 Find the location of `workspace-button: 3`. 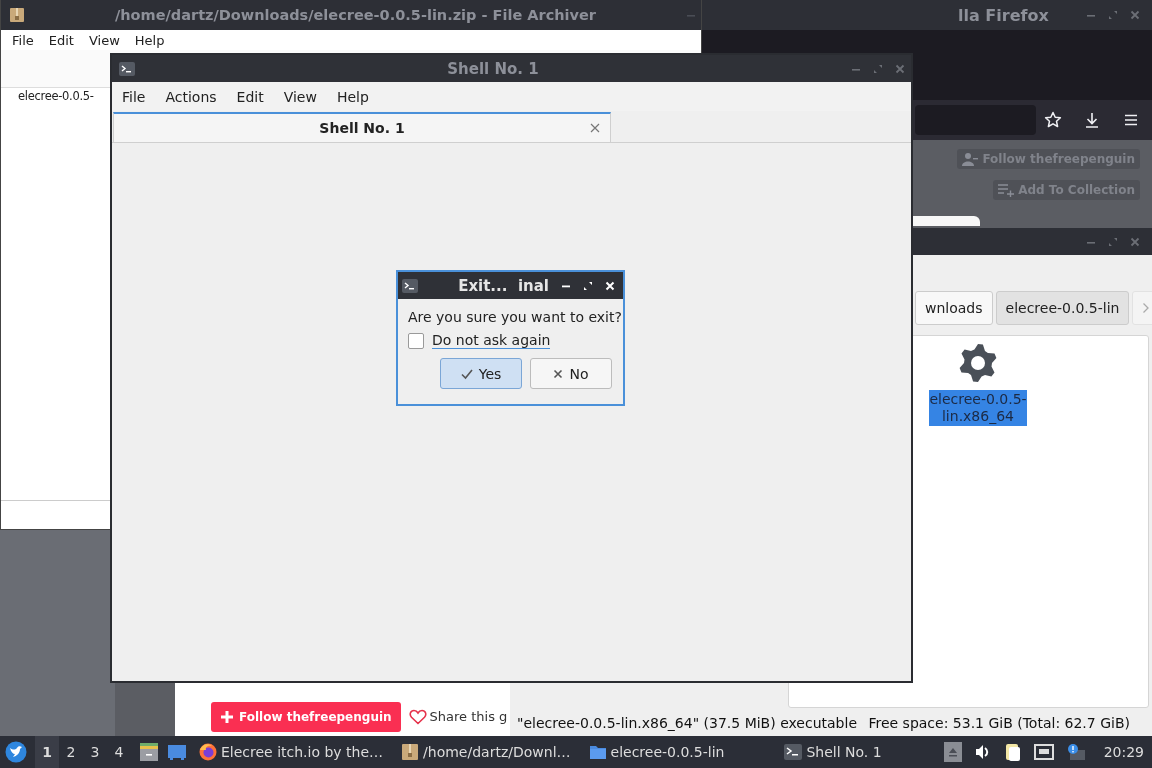

workspace-button: 3 is located at coordinates (95, 752).